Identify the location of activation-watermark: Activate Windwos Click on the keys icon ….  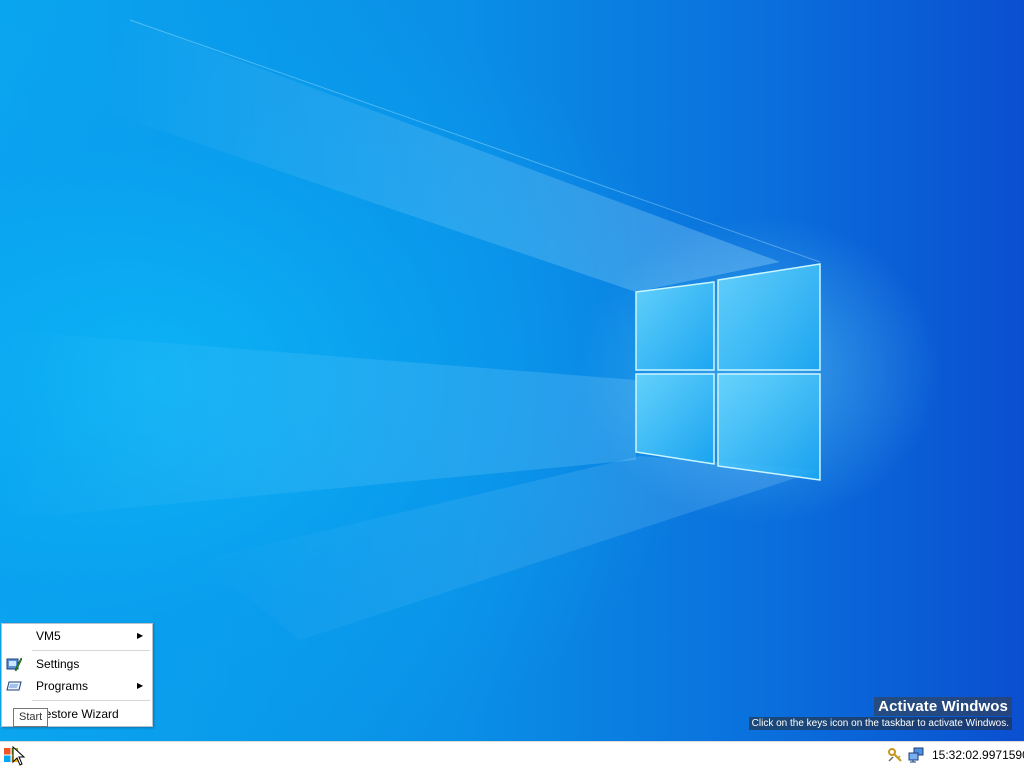
(880, 713).